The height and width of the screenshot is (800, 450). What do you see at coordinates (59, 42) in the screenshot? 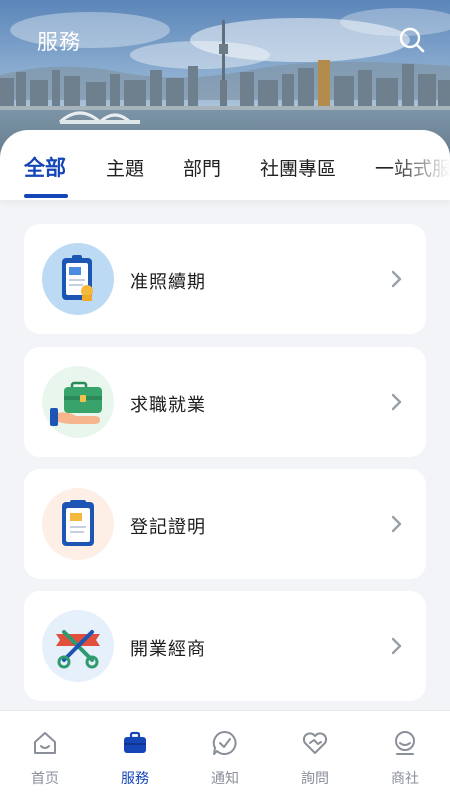
I see `page-title: 服務` at bounding box center [59, 42].